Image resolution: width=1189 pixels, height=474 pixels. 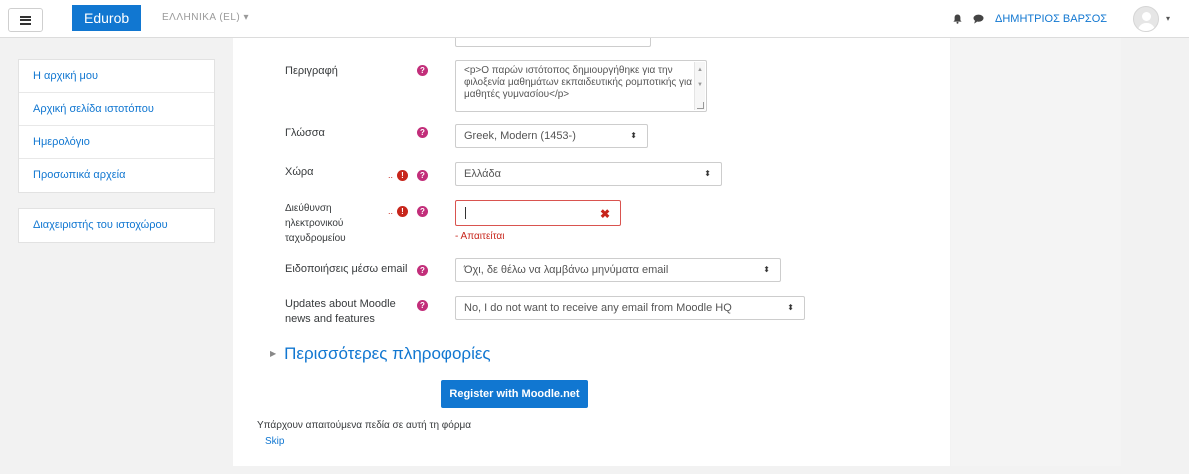 I want to click on email-label: Διεύθυνση ηλεκτρονικού ταχυδρομείου, so click(x=315, y=223).